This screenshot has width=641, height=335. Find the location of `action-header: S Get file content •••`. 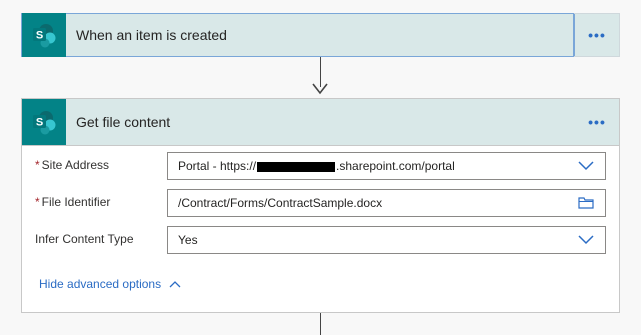

action-header: S Get file content ••• is located at coordinates (320, 122).